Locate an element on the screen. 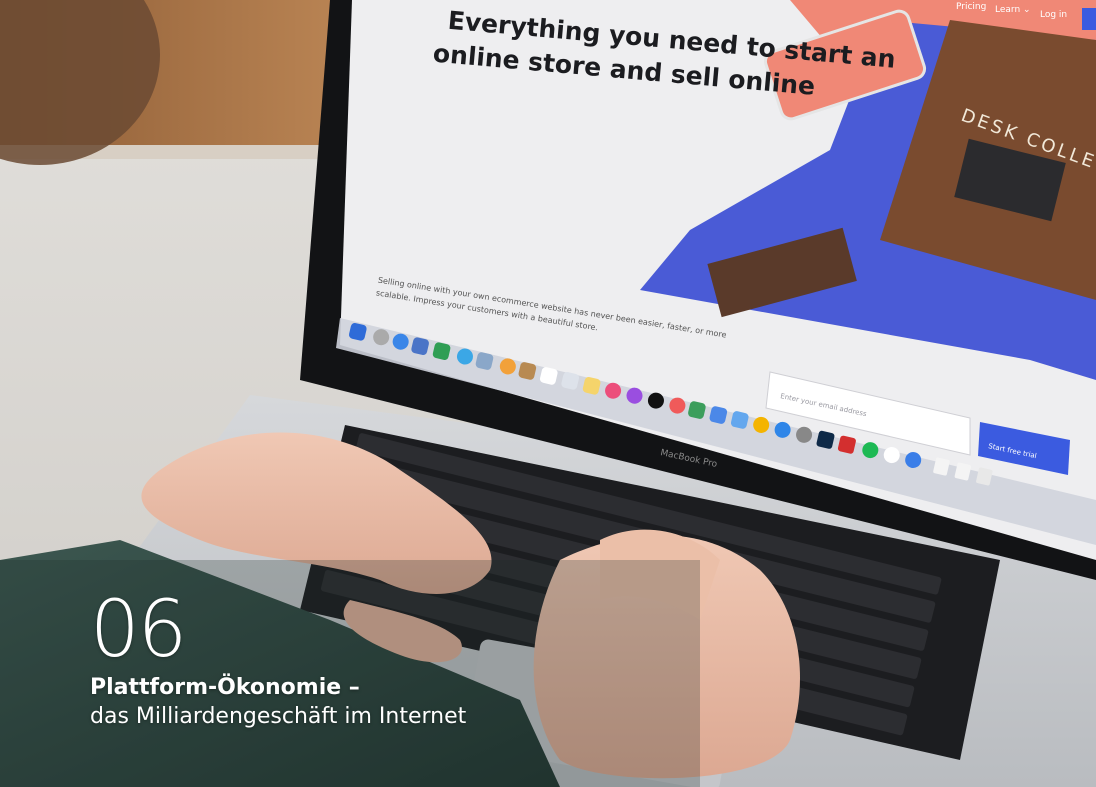  nav-pricing: Pricing is located at coordinates (971, 7).